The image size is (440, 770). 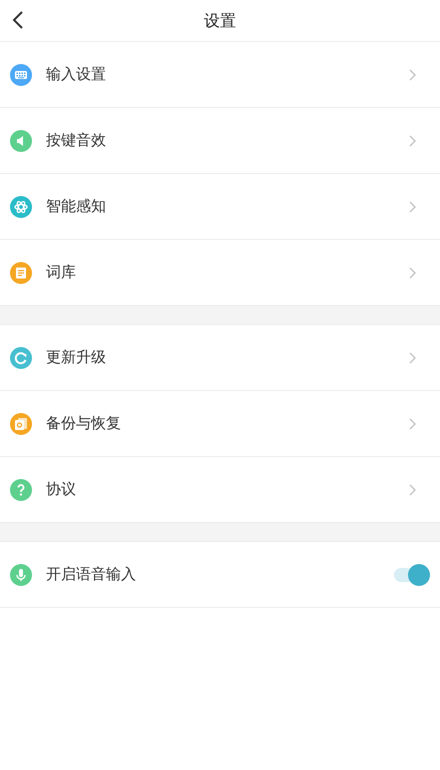 I want to click on row-label: 更新升级, so click(x=76, y=357).